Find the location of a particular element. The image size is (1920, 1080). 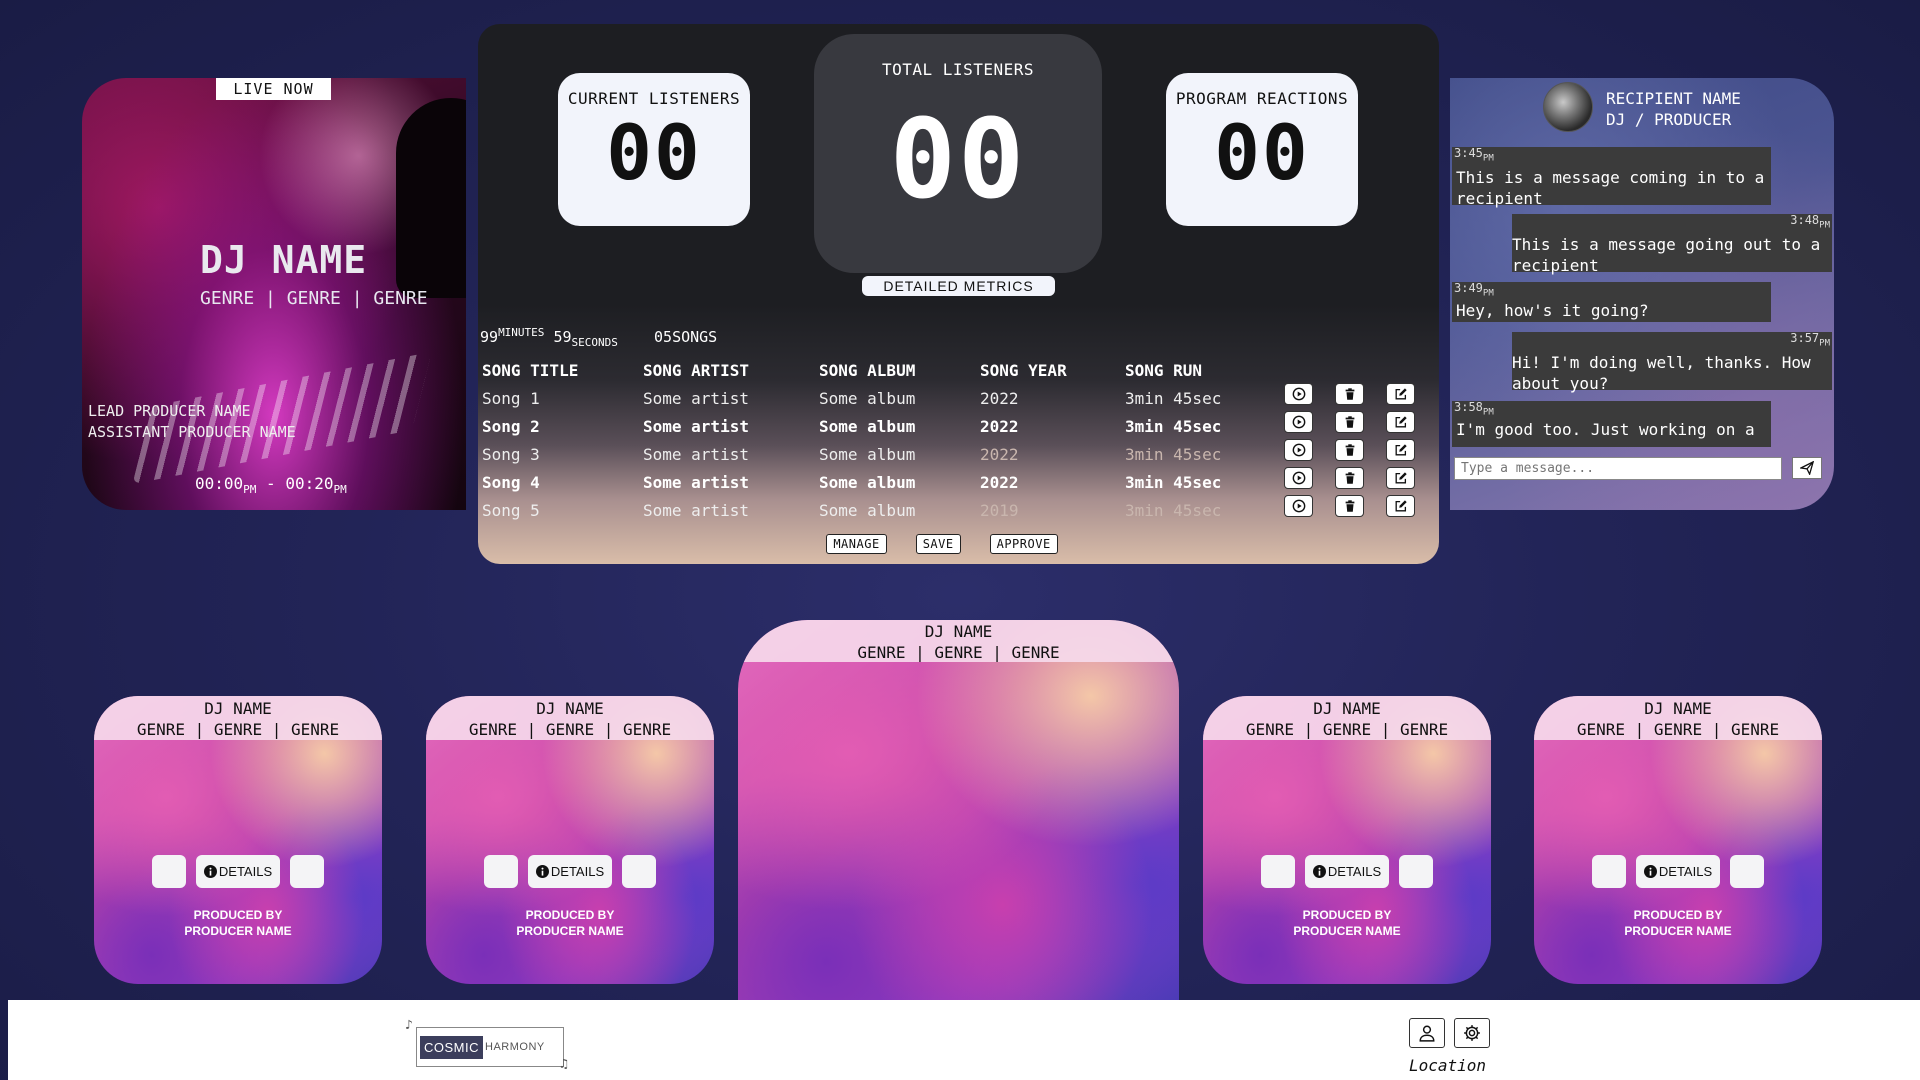

incoming-message: 3:49PM Hey, how's it going? is located at coordinates (1611, 301).